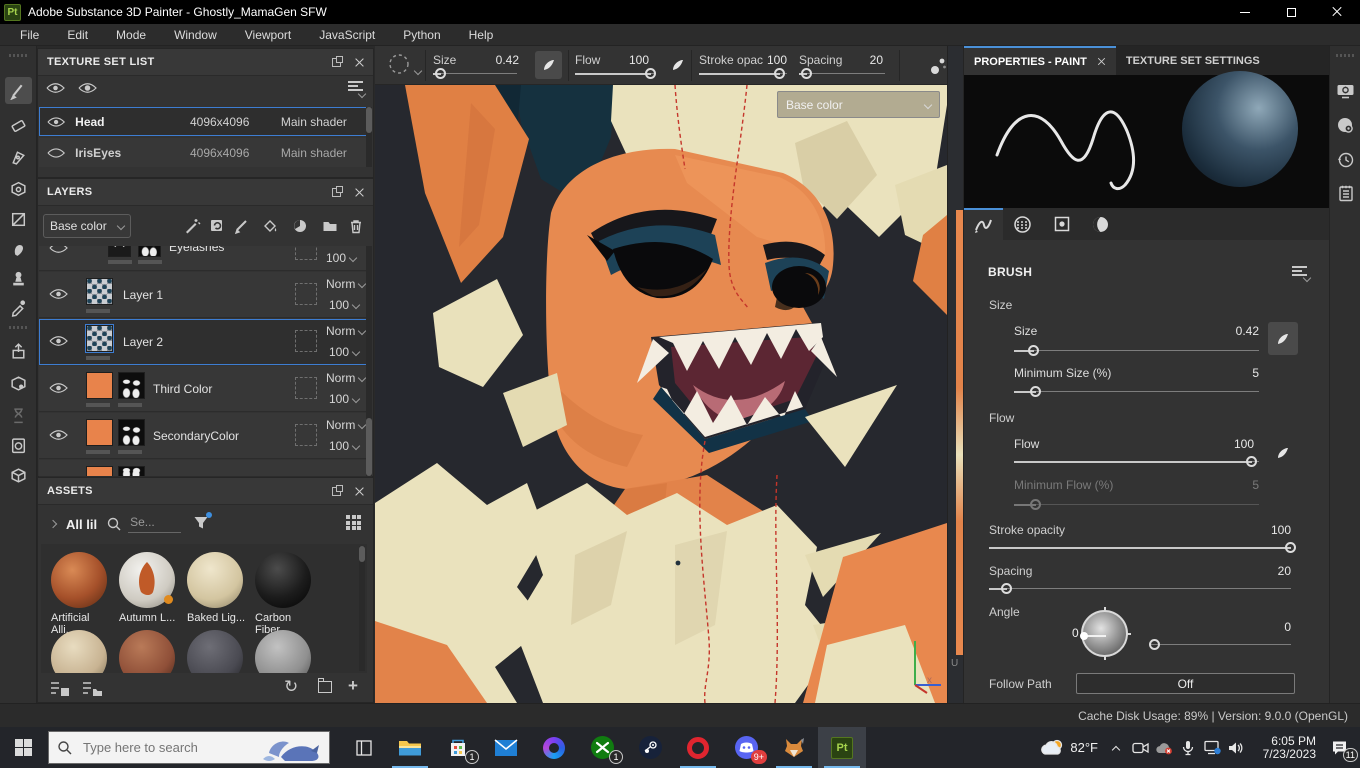 This screenshot has width=1360, height=768. Describe the element at coordinates (1345, 193) in the screenshot. I see `log-button` at that location.